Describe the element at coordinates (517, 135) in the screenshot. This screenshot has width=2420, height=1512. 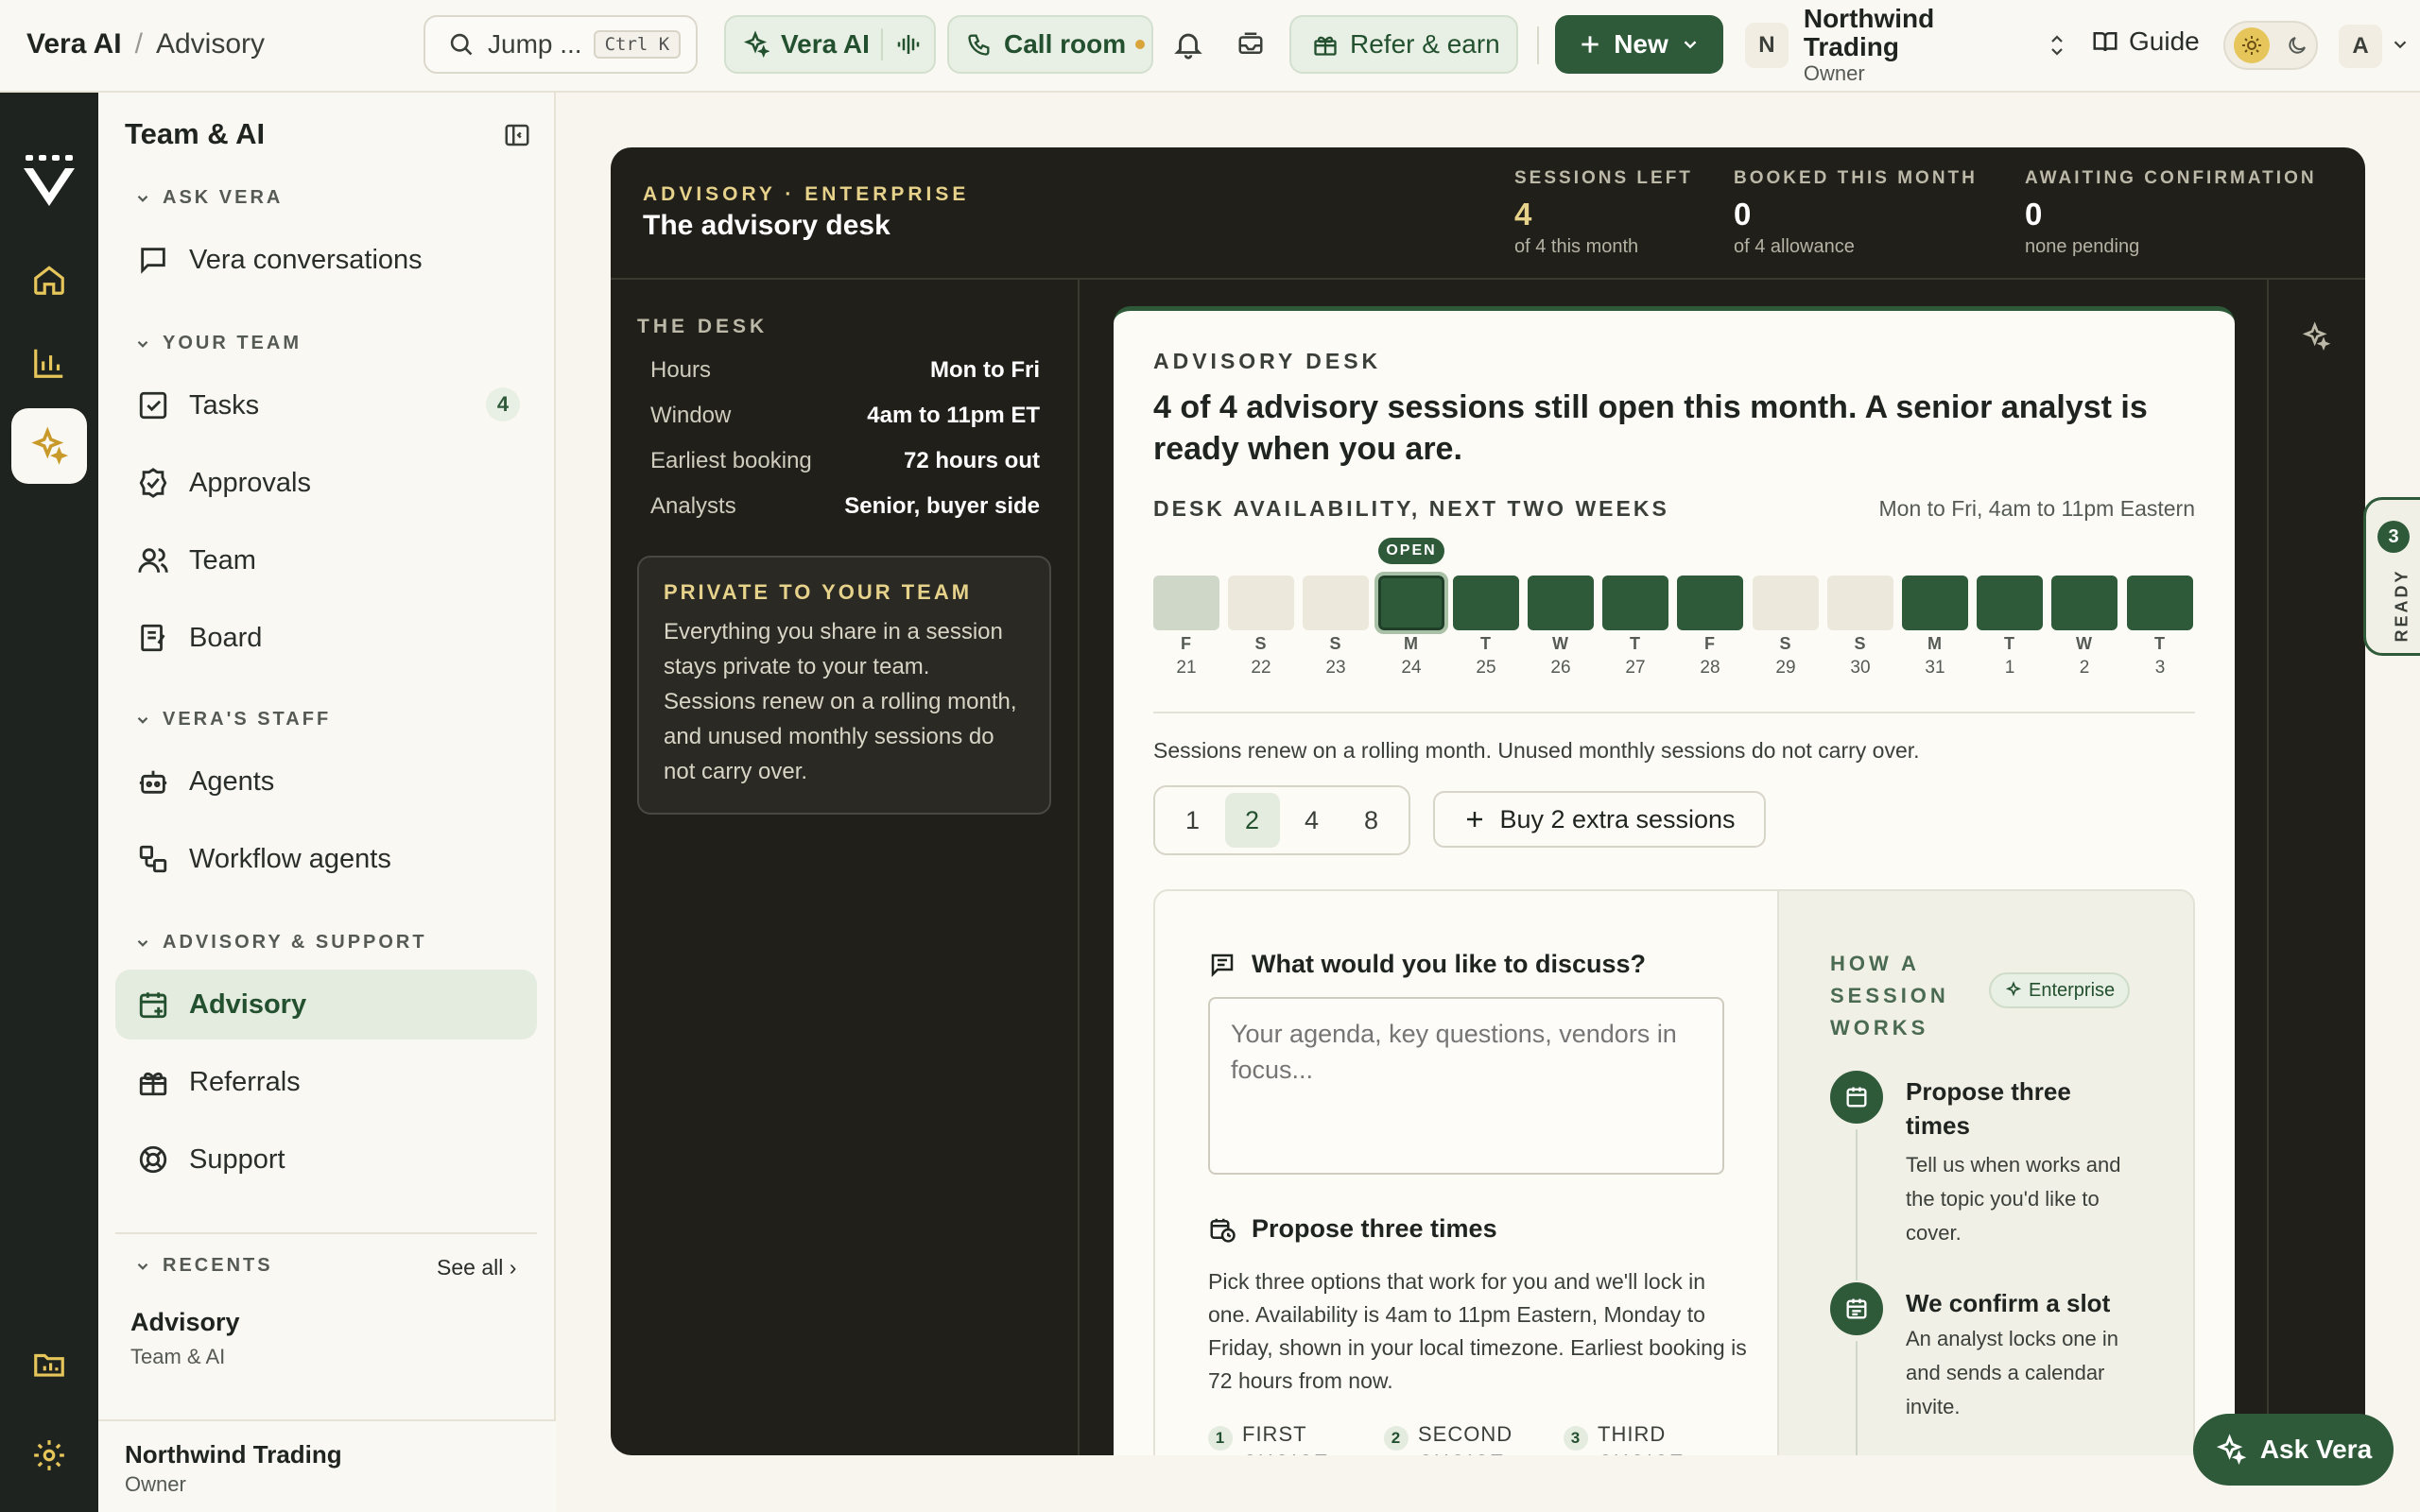
I see `sidebar-collapse-icon` at that location.